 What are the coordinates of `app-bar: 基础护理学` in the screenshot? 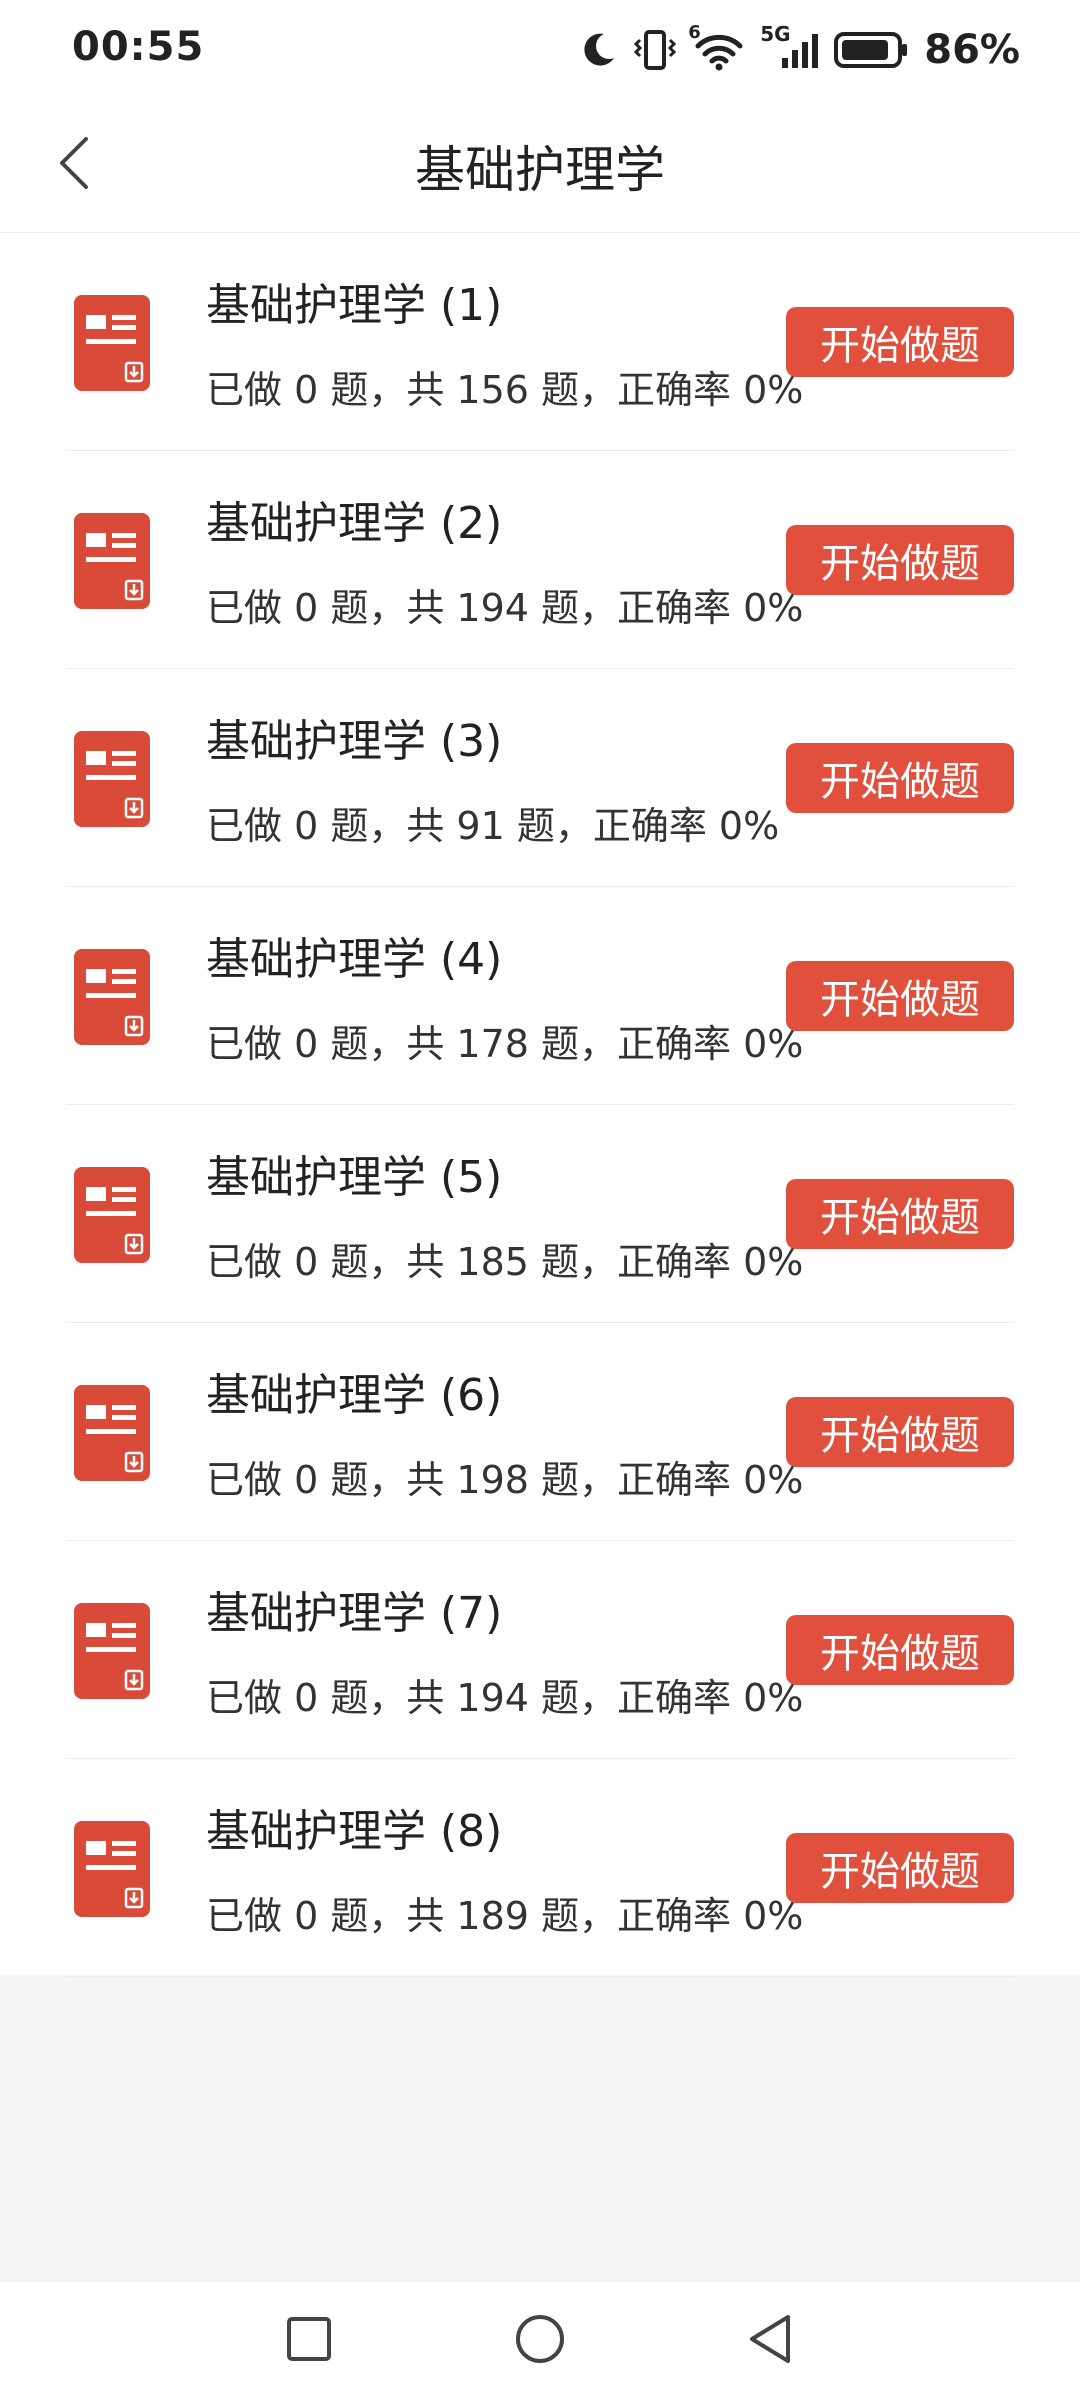 It's located at (540, 166).